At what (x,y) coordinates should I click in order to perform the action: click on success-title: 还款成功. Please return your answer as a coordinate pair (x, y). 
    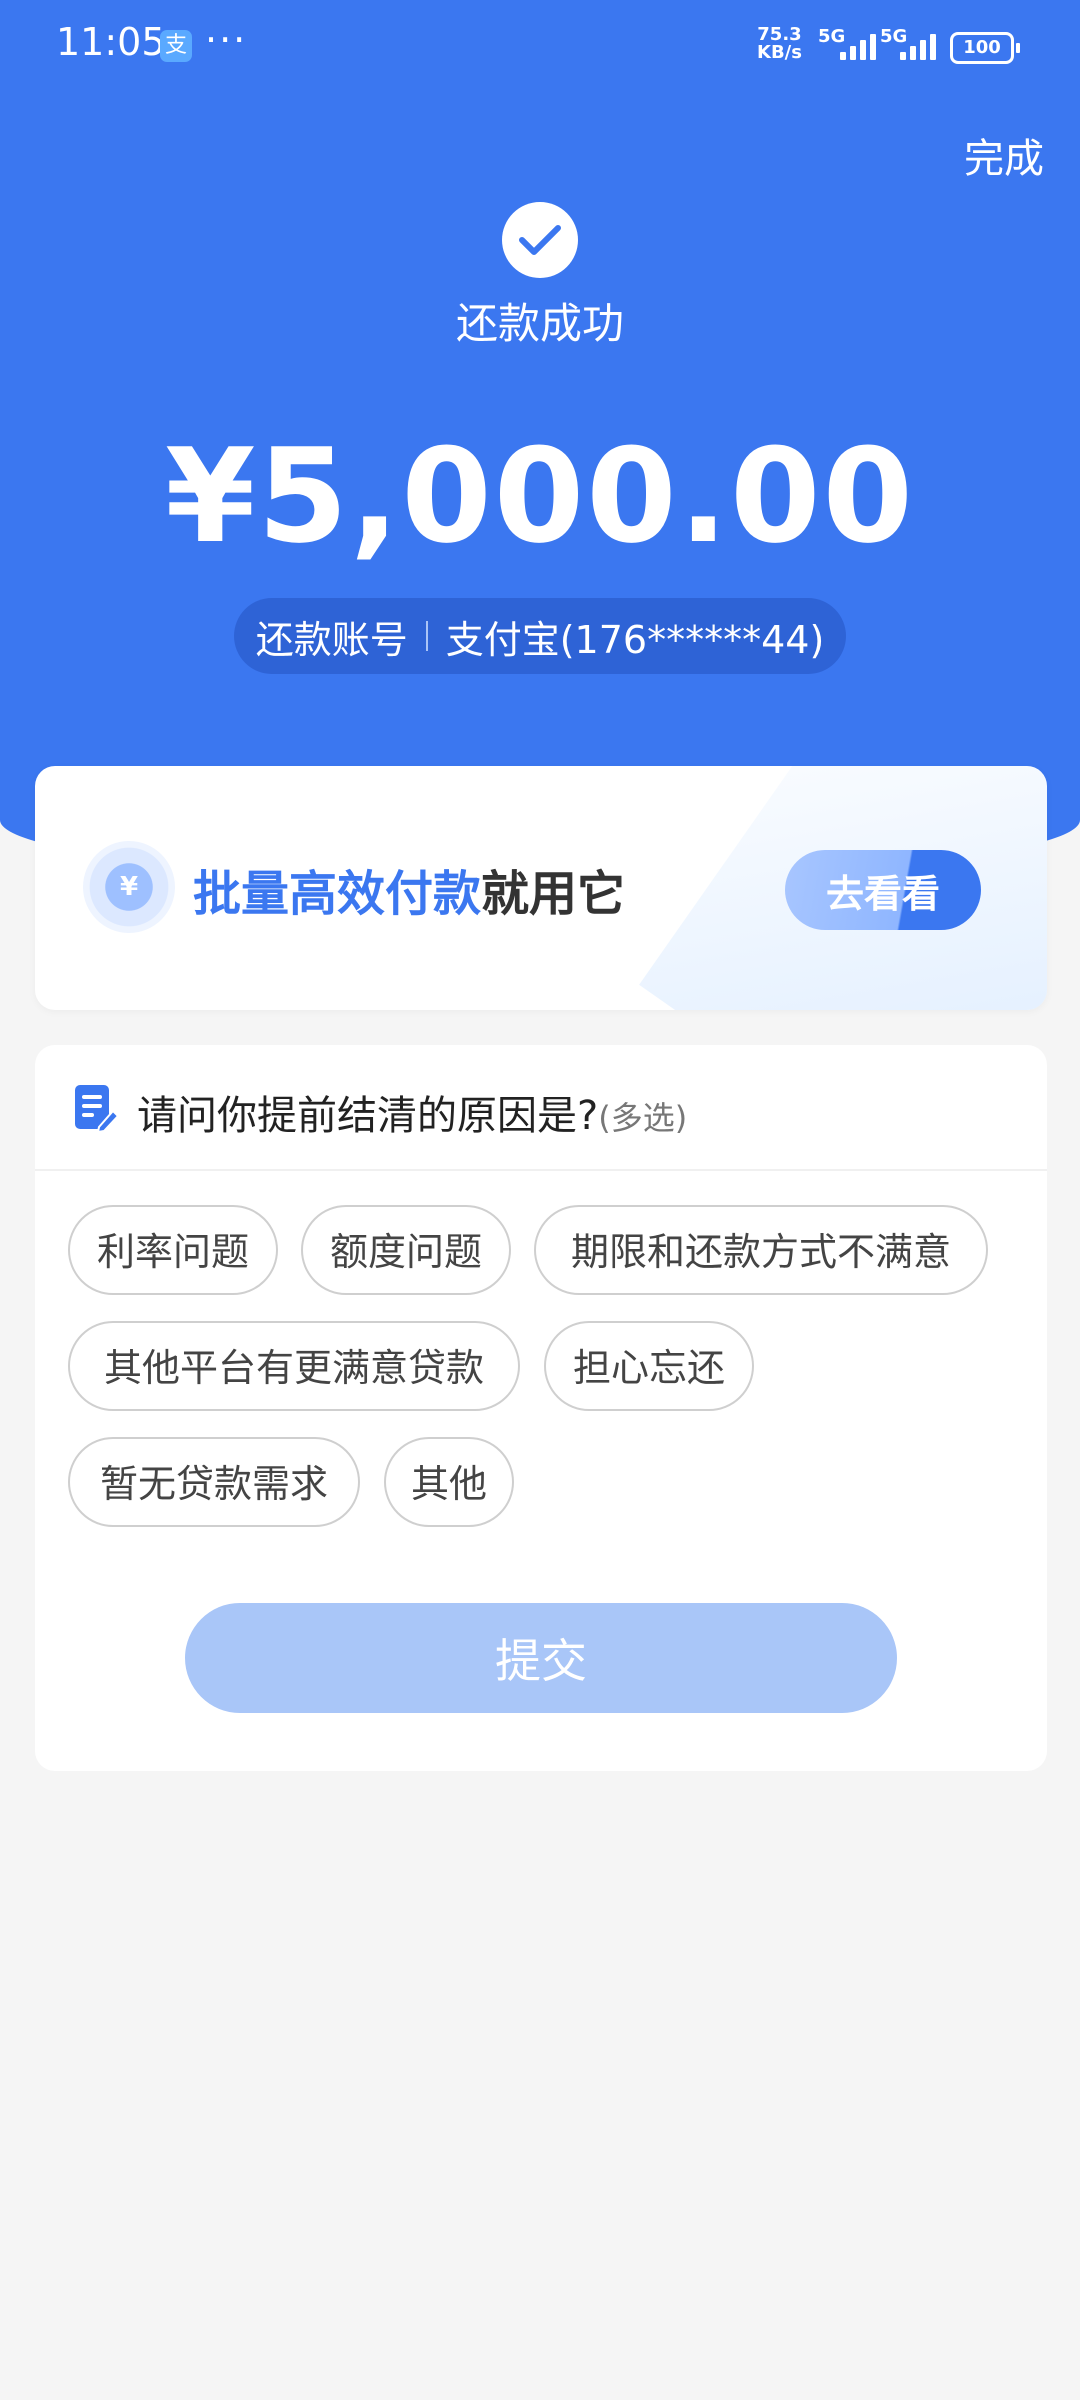
    Looking at the image, I should click on (539, 323).